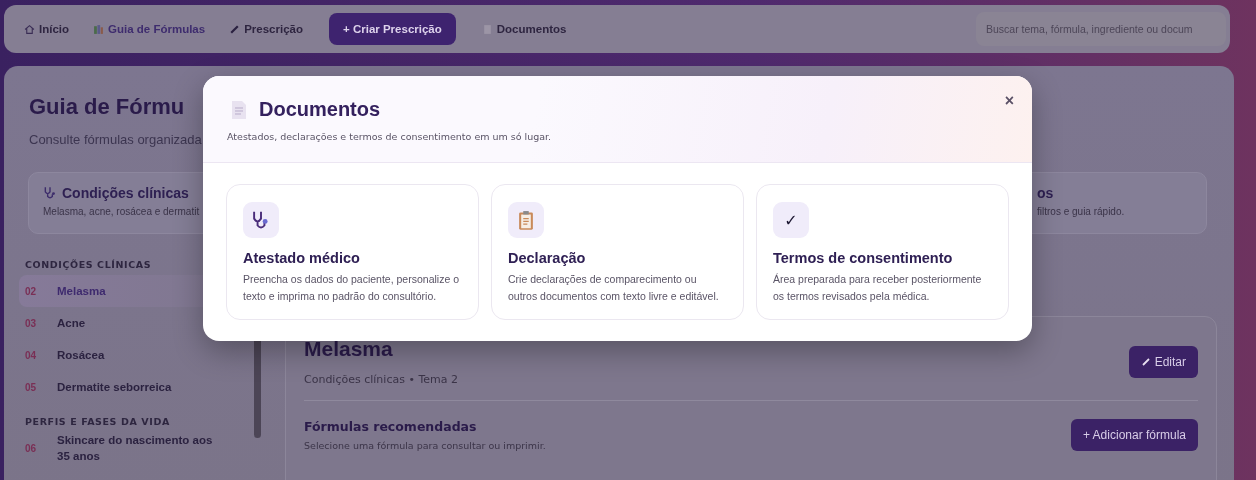 This screenshot has width=1256, height=480. Describe the element at coordinates (1134, 435) in the screenshot. I see `add-formula-button: + Adicionar fórmula` at that location.